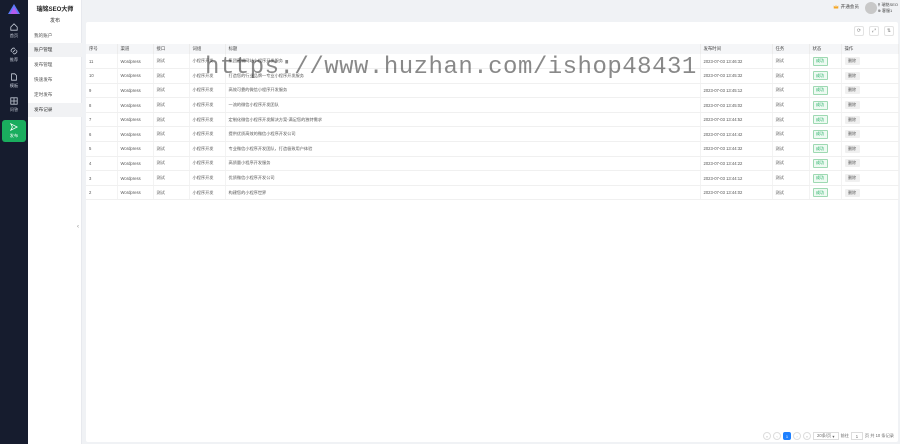  What do you see at coordinates (777, 436) in the screenshot?
I see `prev-page-button: ‹` at bounding box center [777, 436].